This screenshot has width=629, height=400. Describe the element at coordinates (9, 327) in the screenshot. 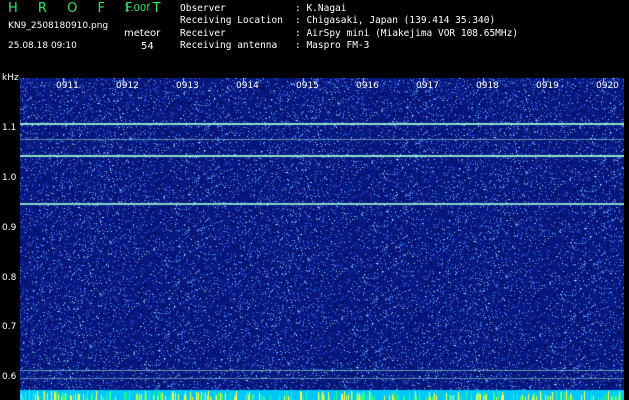

I see `y-tick-label: 0.7` at that location.